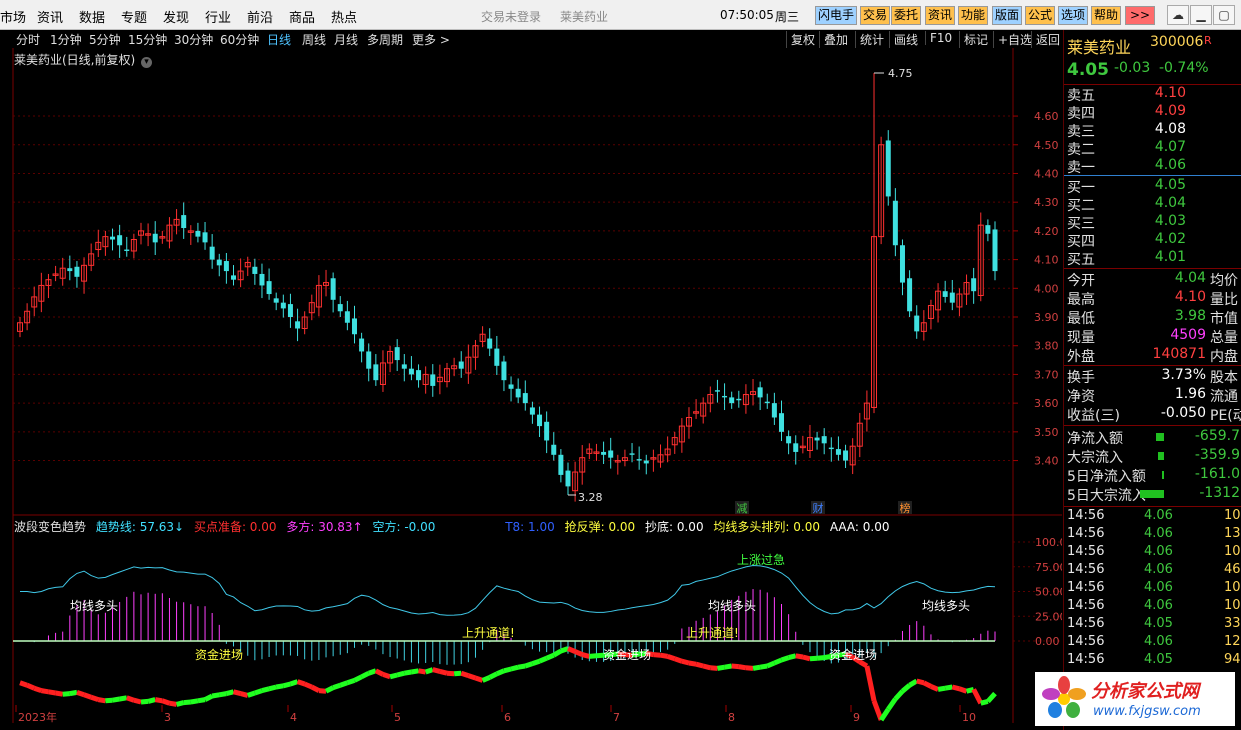 The height and width of the screenshot is (730, 1241). What do you see at coordinates (193, 39) in the screenshot?
I see `period-30min: 30分钟` at bounding box center [193, 39].